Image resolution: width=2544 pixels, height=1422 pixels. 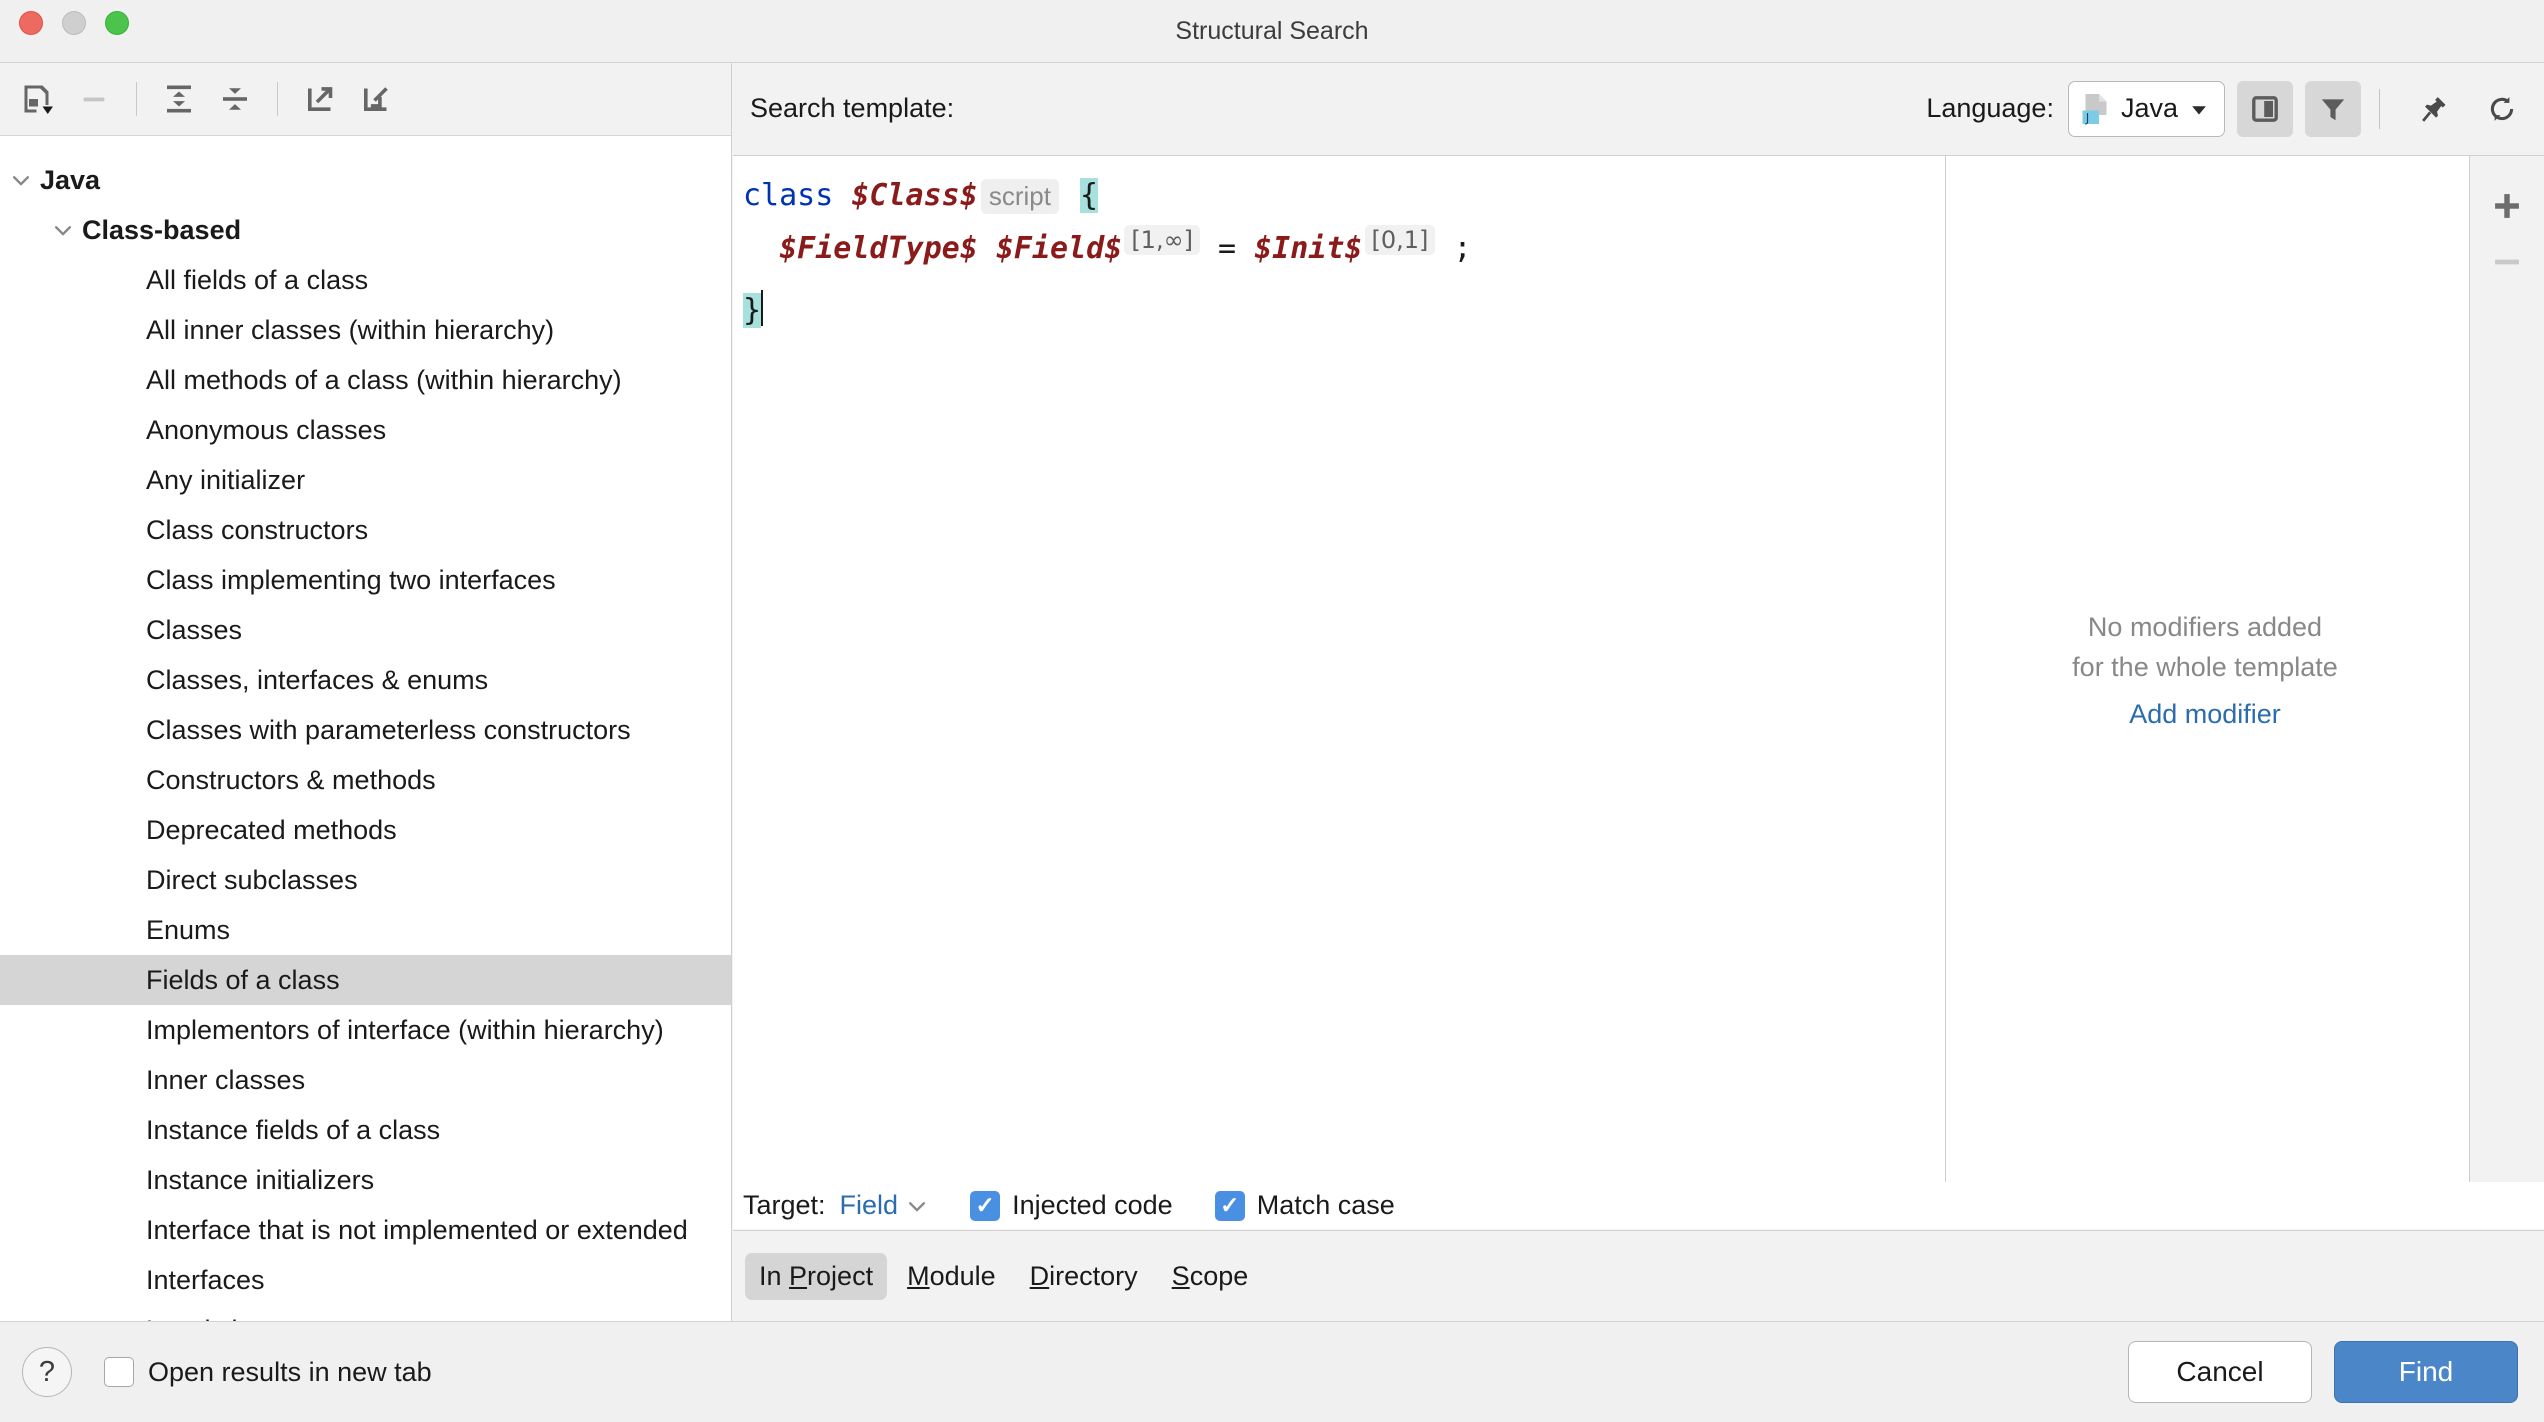 I want to click on scope-tab-scope: Scope, so click(x=1210, y=1276).